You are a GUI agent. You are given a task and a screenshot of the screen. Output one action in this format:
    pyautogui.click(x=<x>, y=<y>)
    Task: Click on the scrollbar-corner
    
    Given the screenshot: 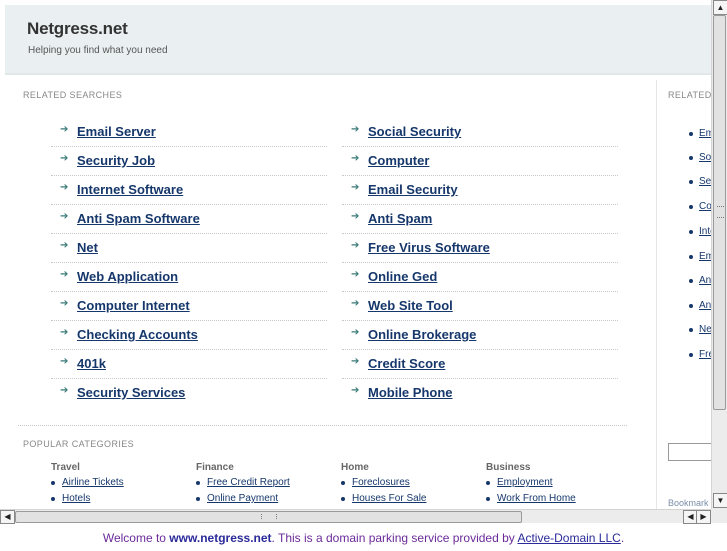 What is the action you would take?
    pyautogui.click(x=719, y=516)
    